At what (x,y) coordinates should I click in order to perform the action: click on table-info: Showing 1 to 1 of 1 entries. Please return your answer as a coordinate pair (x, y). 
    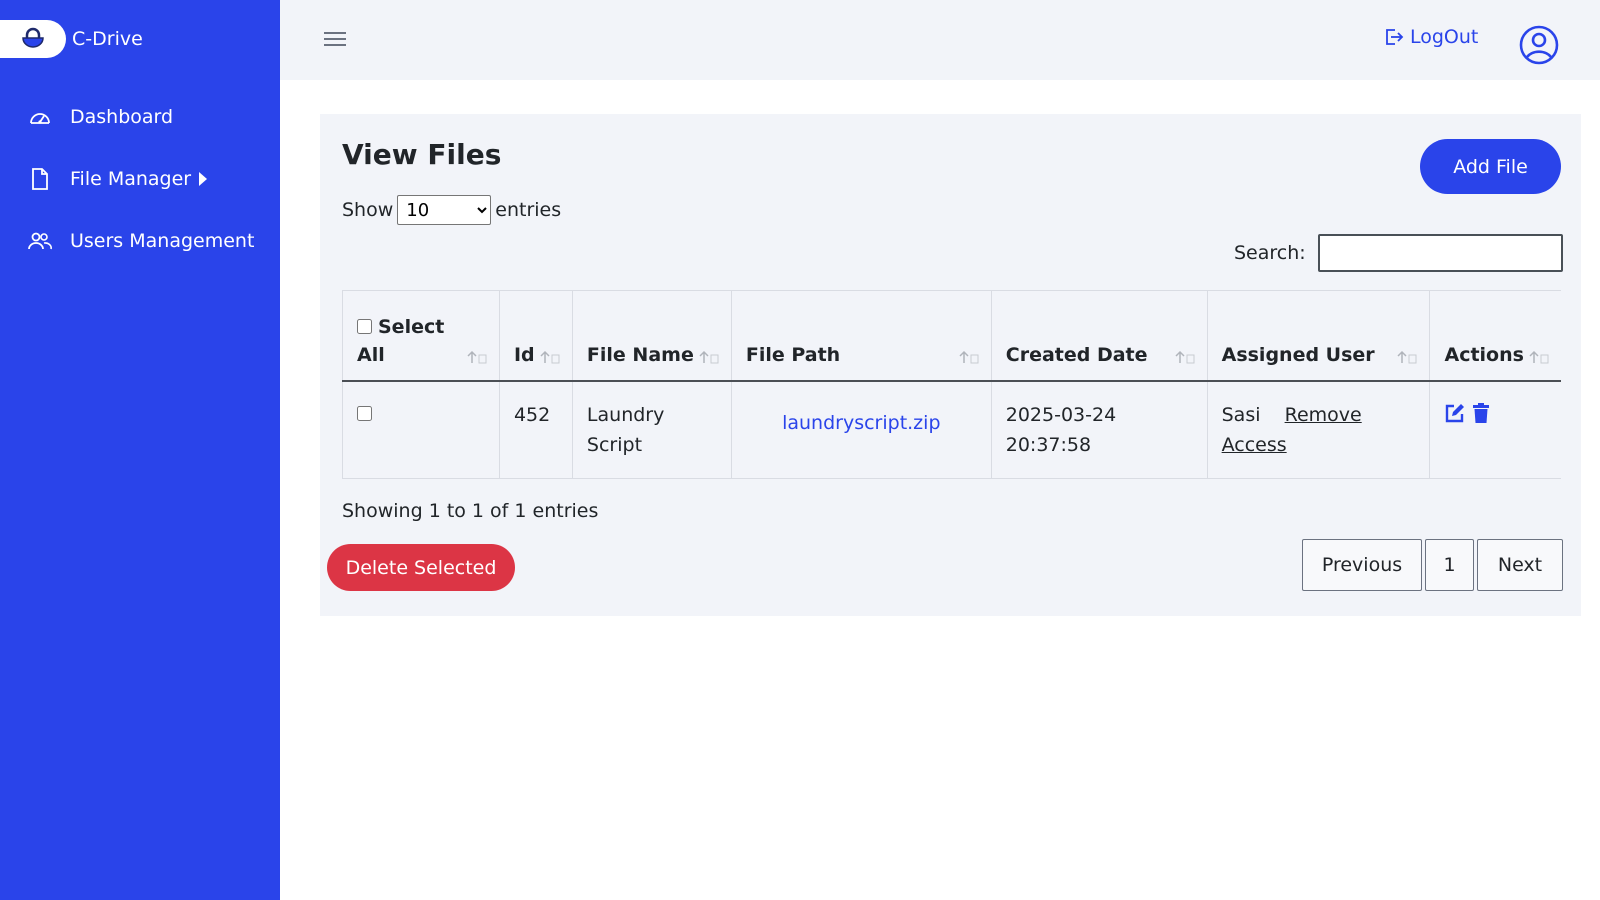
    Looking at the image, I should click on (470, 511).